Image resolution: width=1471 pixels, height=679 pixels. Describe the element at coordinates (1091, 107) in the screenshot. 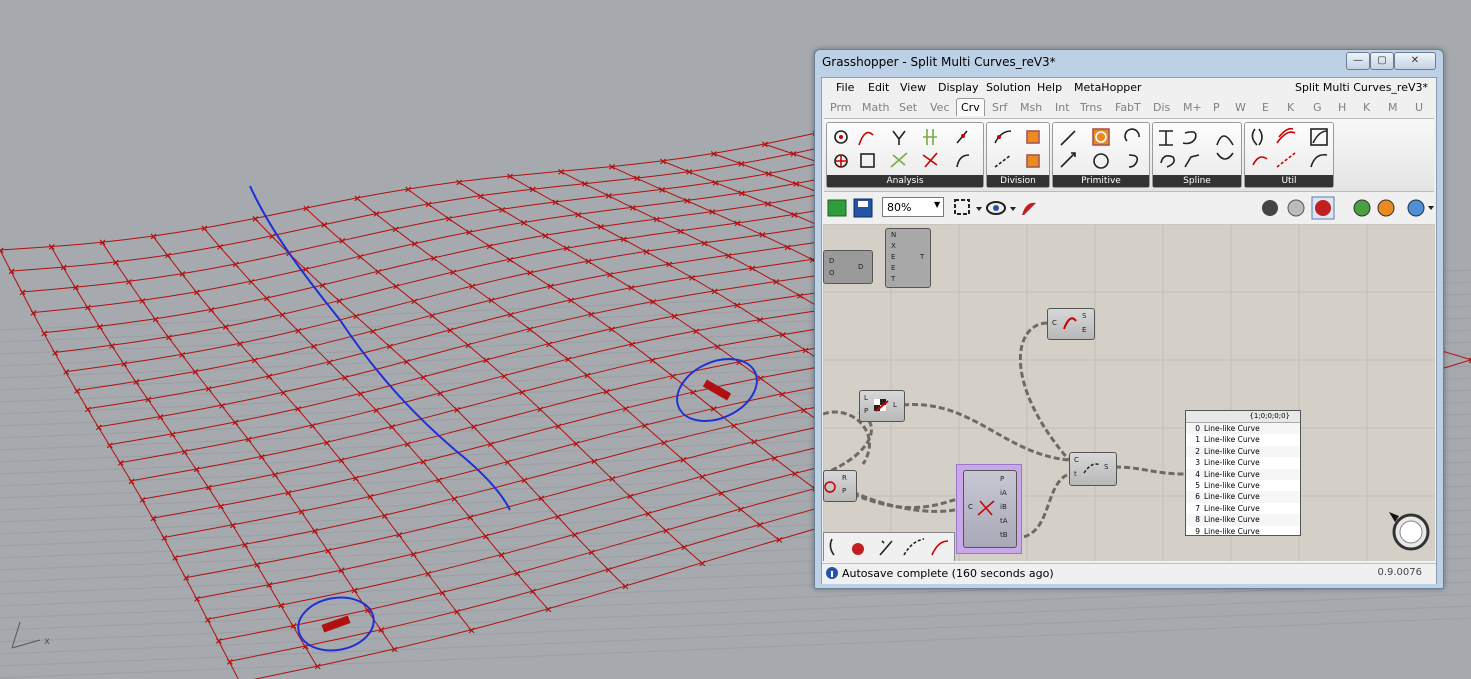

I see `tab-trns: Trns` at that location.